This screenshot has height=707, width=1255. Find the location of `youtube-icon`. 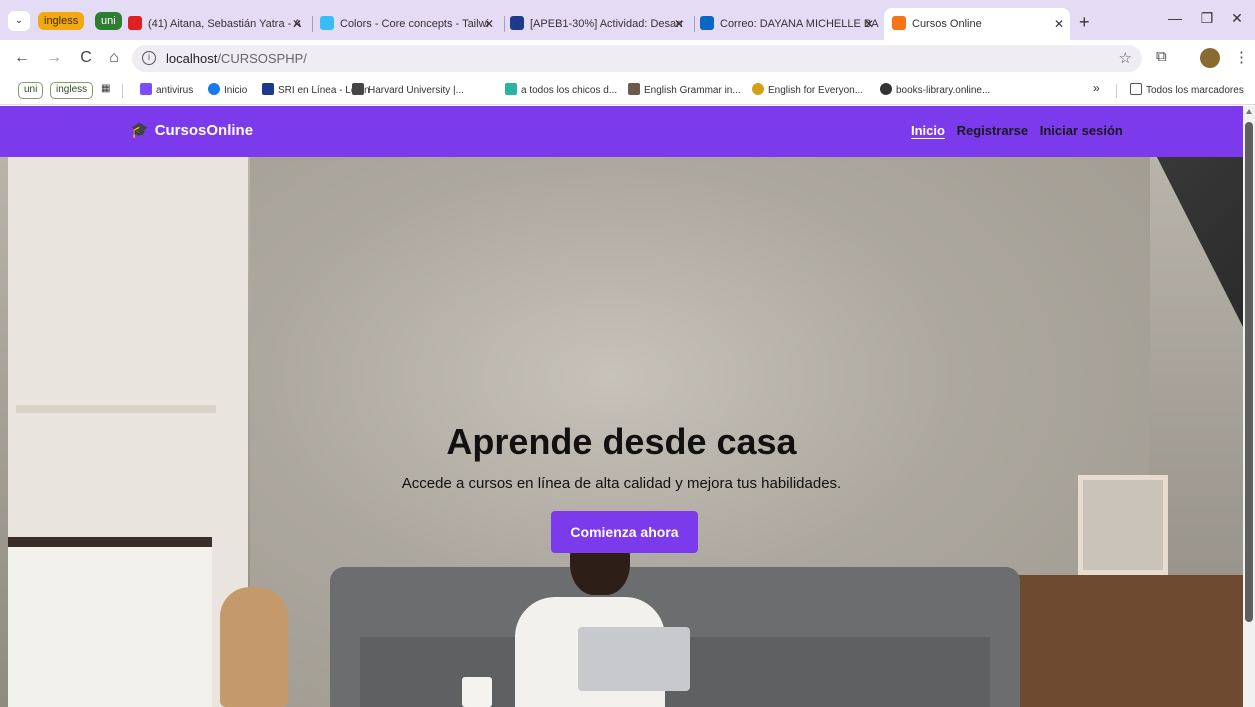

youtube-icon is located at coordinates (135, 23).